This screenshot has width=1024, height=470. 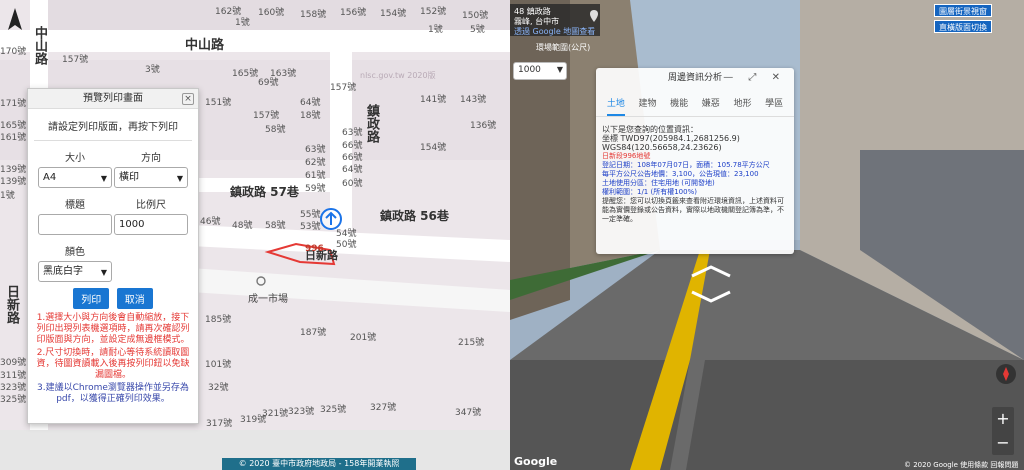 I want to click on scale-label: 比例尺, so click(x=151, y=205).